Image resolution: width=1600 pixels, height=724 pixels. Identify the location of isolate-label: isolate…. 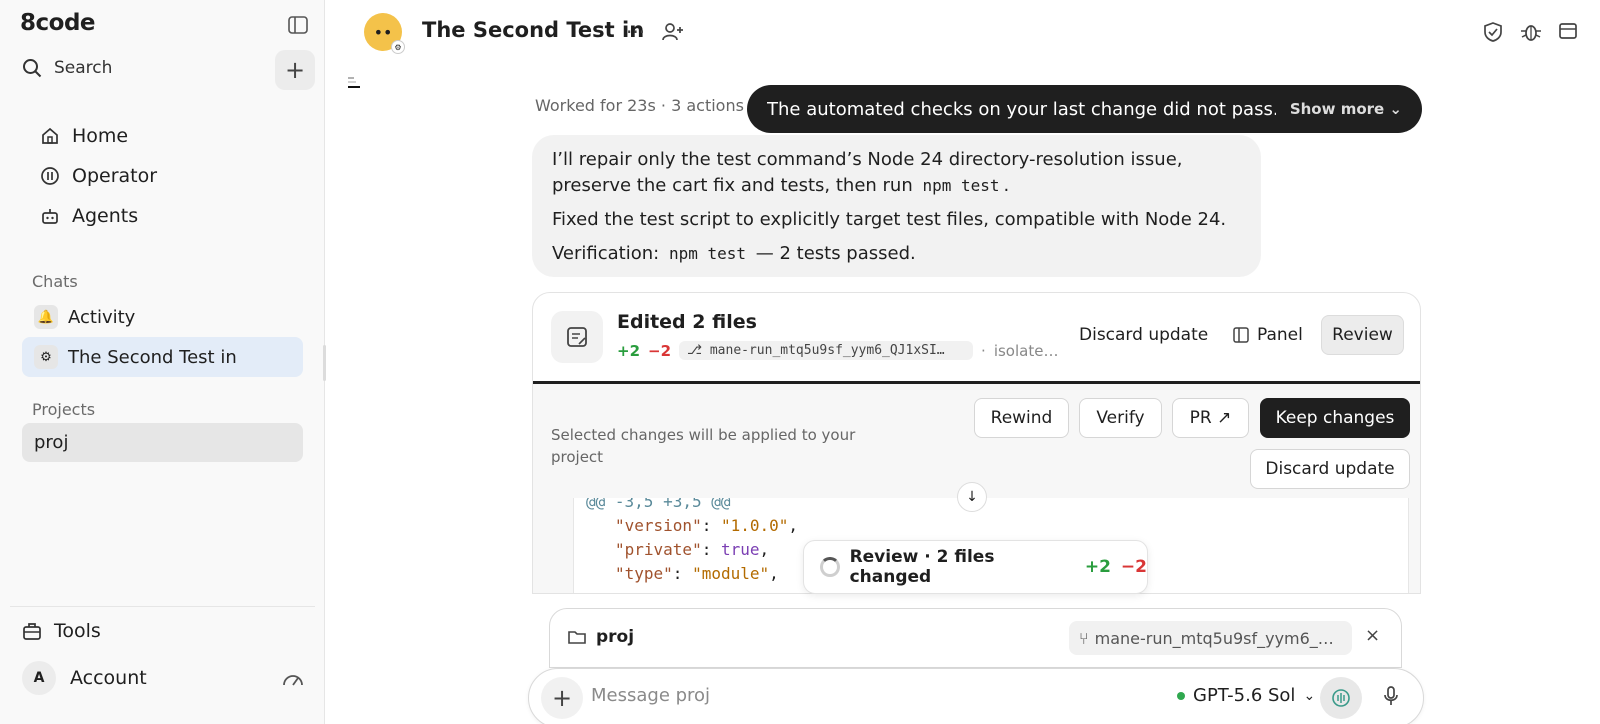
(1026, 350).